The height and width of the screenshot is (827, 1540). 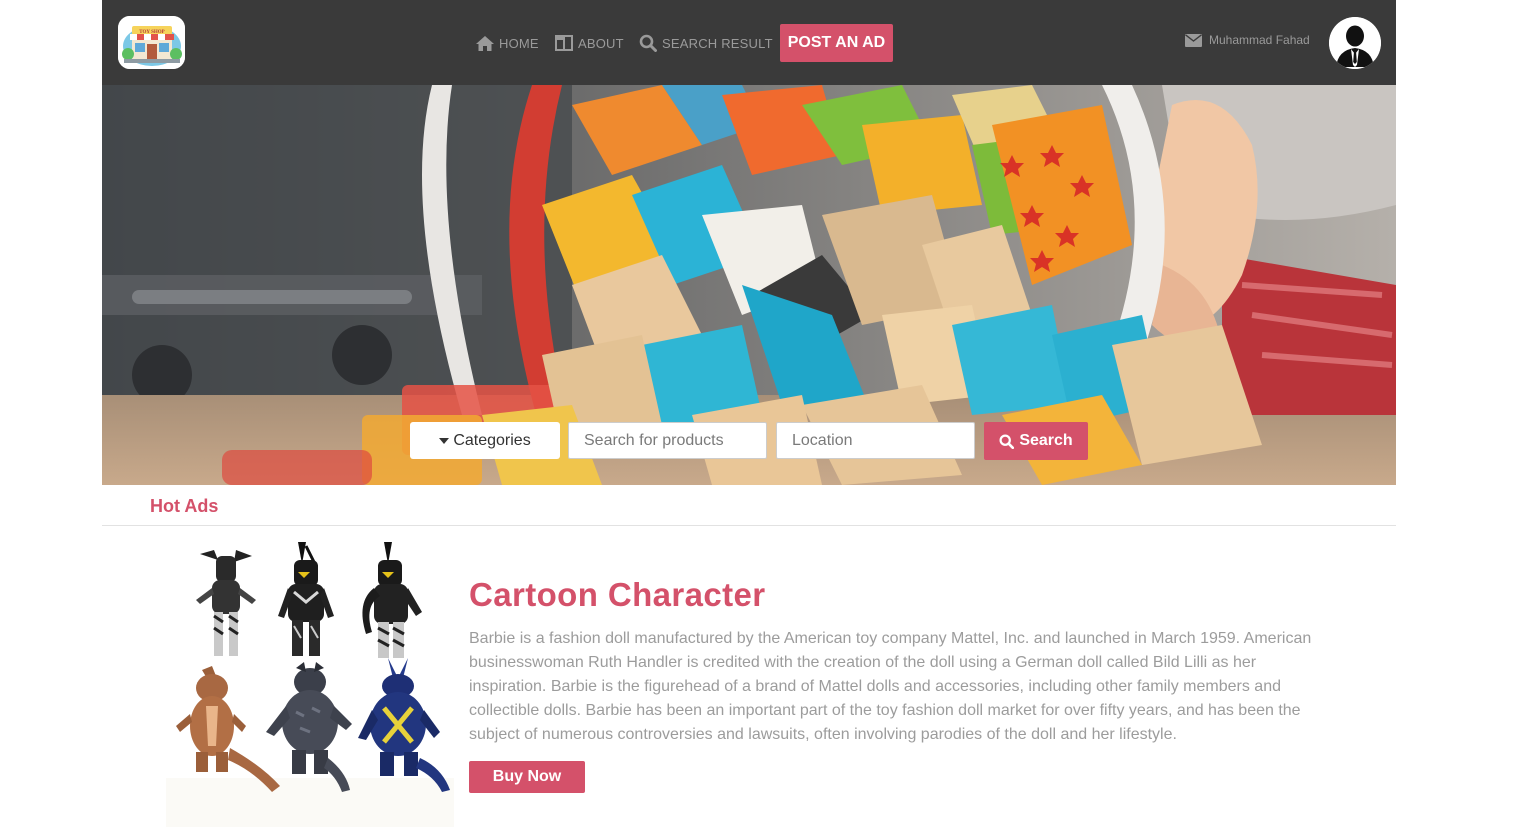 I want to click on envelope-icon, so click(x=1193, y=40).